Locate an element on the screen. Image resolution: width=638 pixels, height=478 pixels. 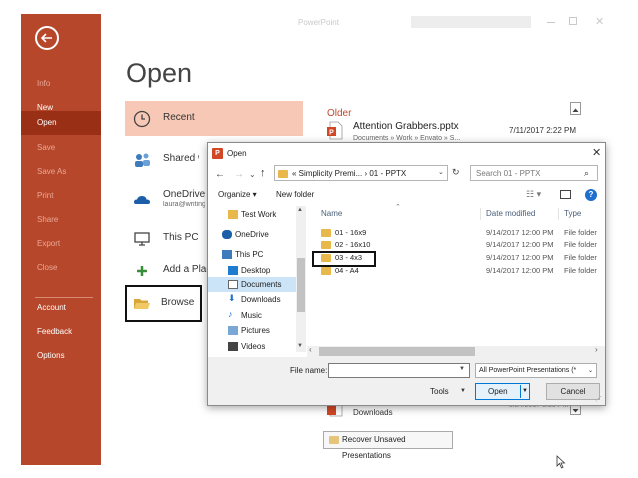
nav-back-button: ← is located at coordinates (220, 174).